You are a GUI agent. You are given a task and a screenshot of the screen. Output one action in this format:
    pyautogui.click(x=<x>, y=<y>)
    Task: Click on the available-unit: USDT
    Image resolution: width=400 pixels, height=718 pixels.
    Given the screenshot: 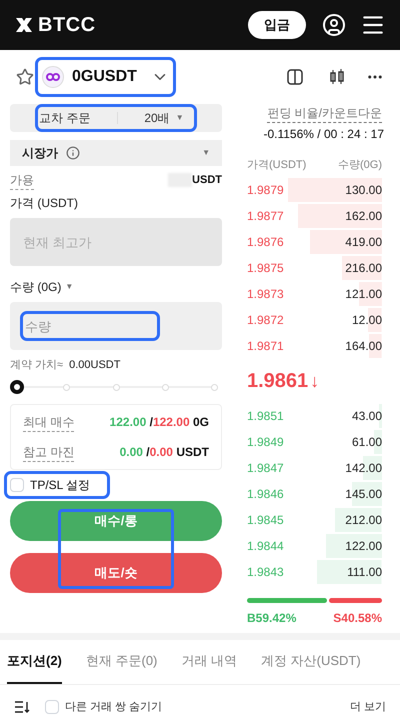 What is the action you would take?
    pyautogui.click(x=207, y=180)
    